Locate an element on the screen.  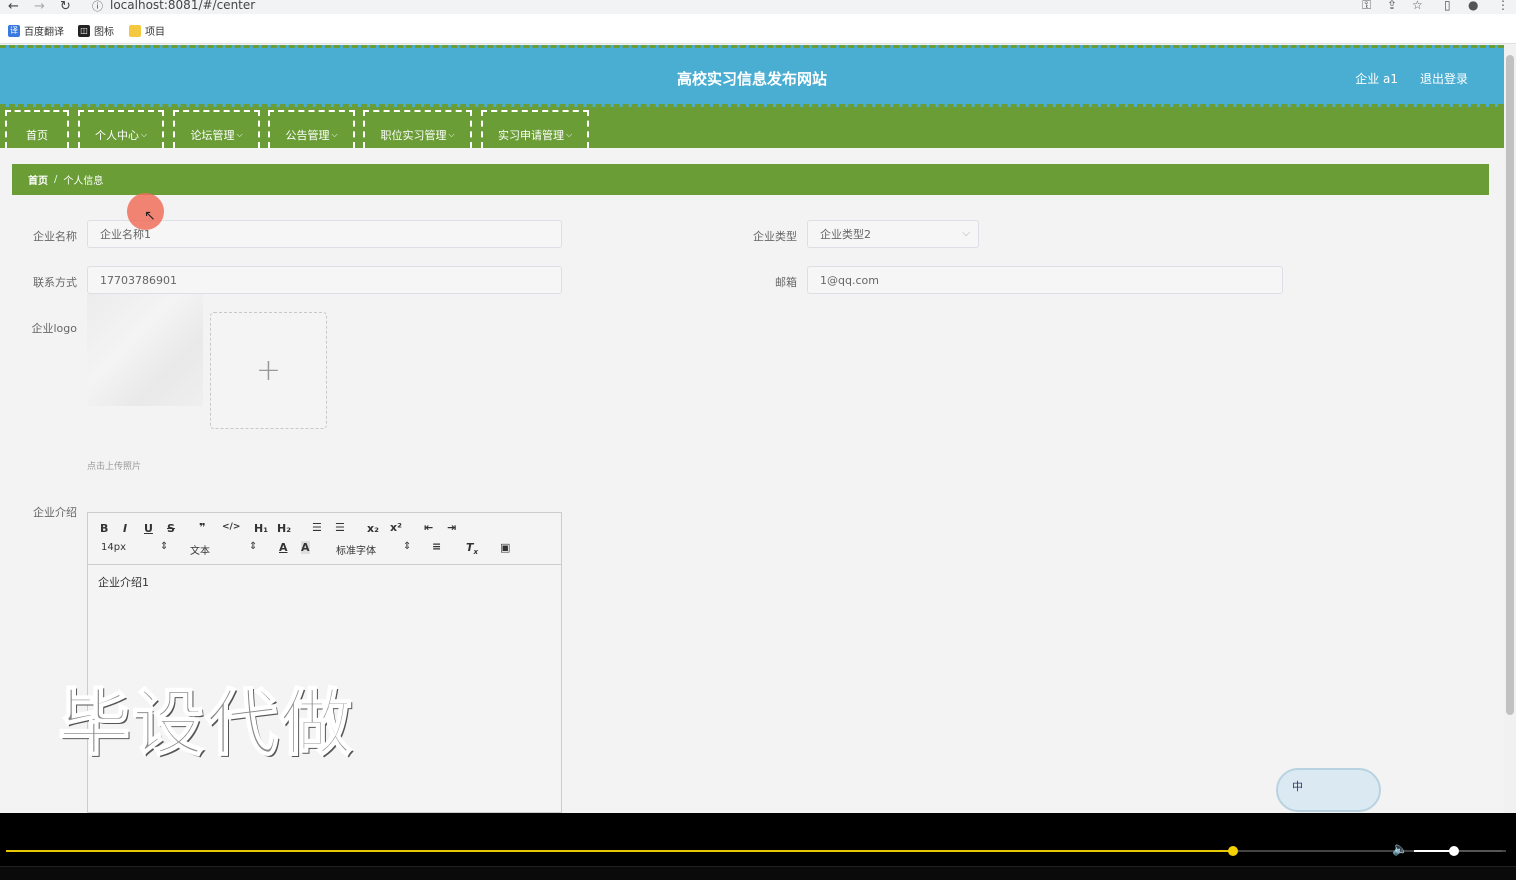
nav-forum: 论坛管理 ⌵ is located at coordinates (216, 129).